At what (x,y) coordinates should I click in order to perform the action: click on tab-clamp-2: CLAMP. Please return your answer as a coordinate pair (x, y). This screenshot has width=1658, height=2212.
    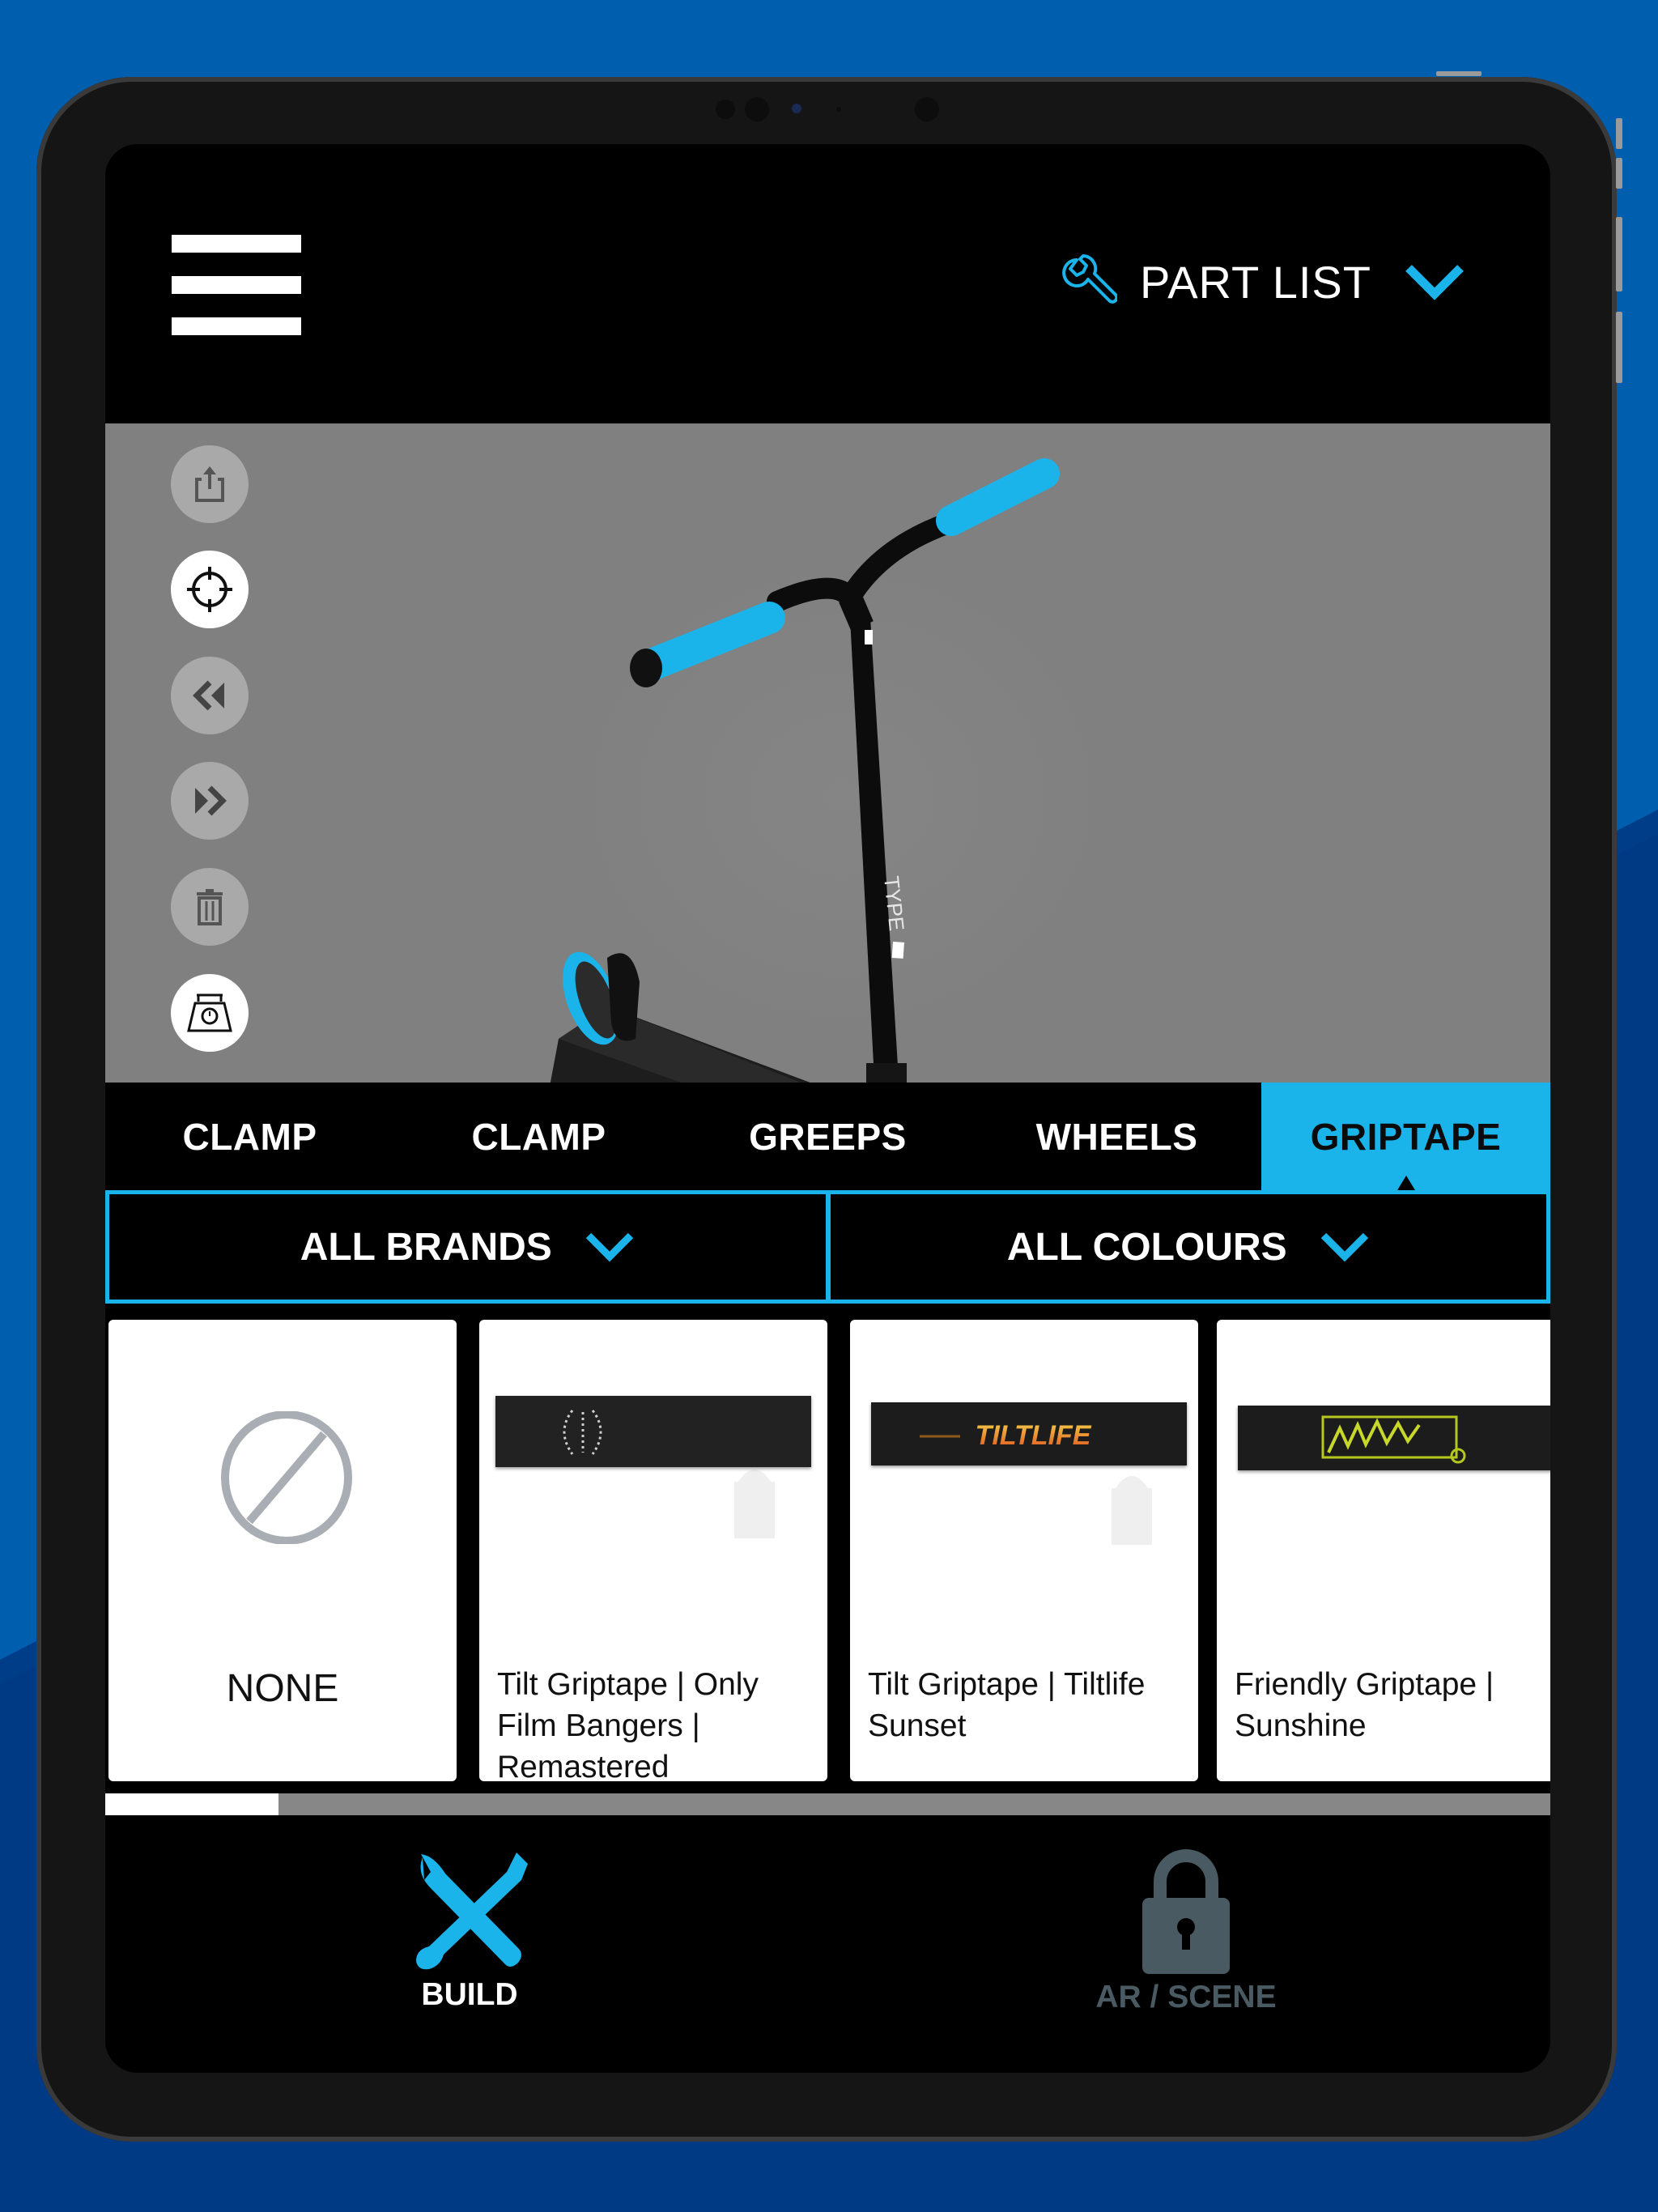
    Looking at the image, I should click on (538, 1137).